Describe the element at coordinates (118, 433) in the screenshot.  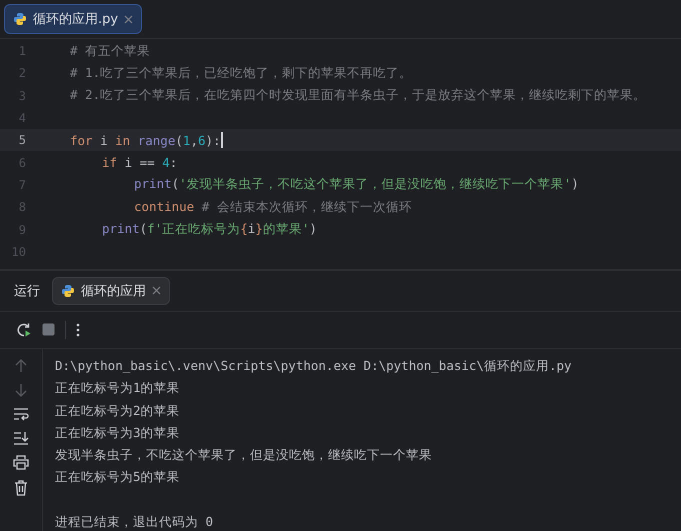
I see `console-line: 正在吃标号为3的苹果` at that location.